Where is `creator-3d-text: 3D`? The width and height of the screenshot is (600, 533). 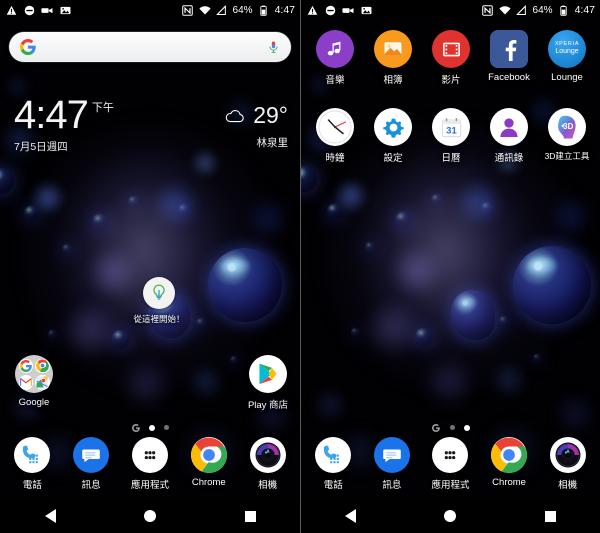
creator-3d-text: 3D is located at coordinates (568, 126).